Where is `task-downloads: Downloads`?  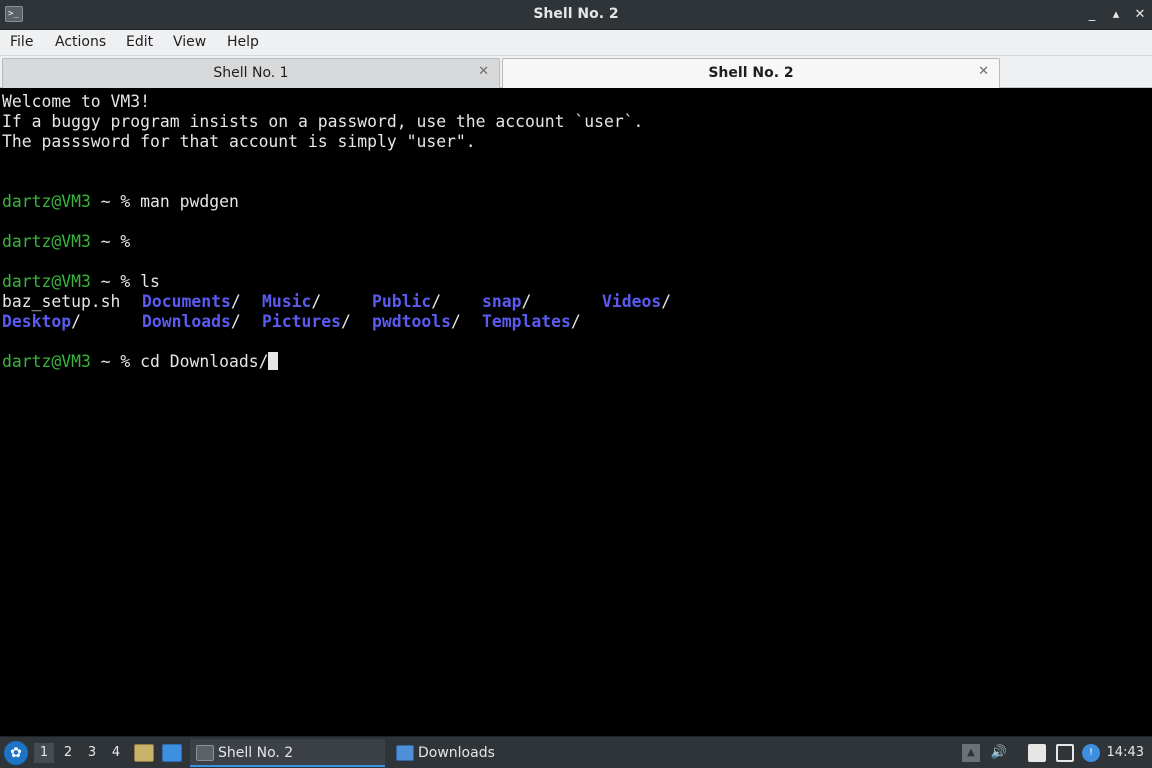
task-downloads: Downloads is located at coordinates (487, 753).